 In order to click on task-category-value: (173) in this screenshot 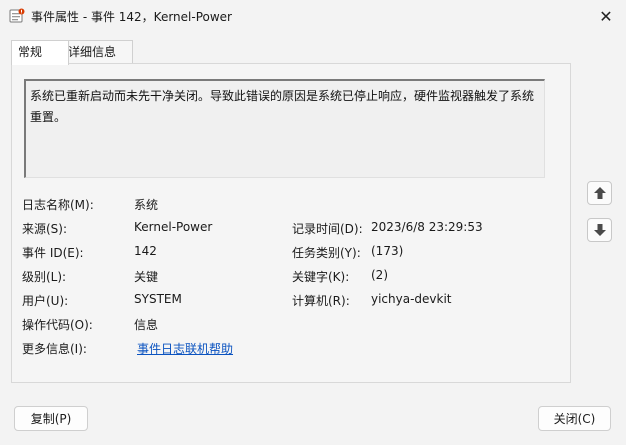, I will do `click(387, 251)`.